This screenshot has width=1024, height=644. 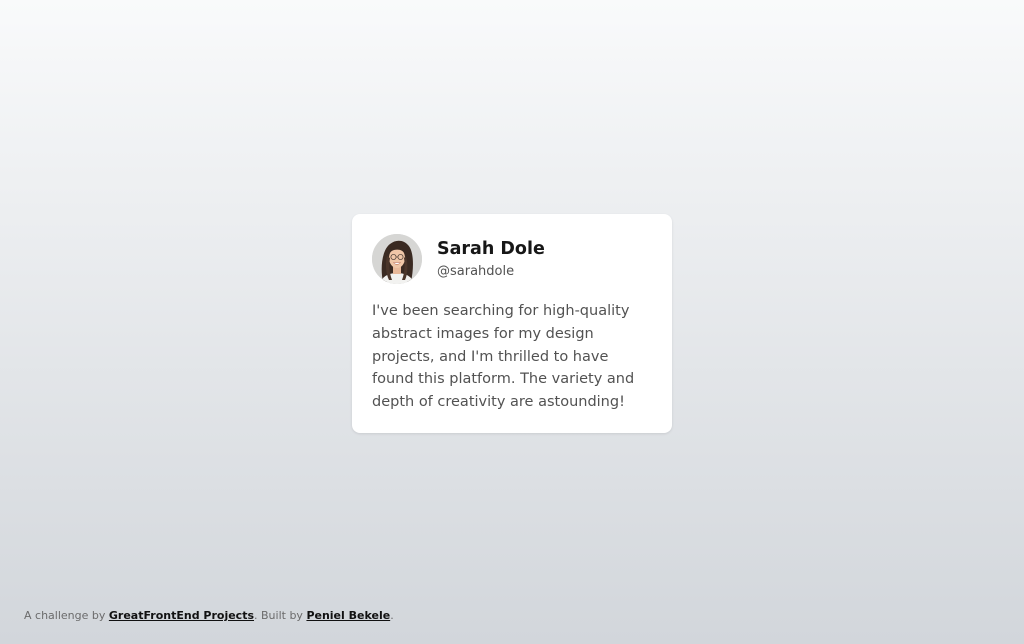 What do you see at coordinates (181, 615) in the screenshot?
I see `greatfrontend-link: GreatFrontEnd Projects` at bounding box center [181, 615].